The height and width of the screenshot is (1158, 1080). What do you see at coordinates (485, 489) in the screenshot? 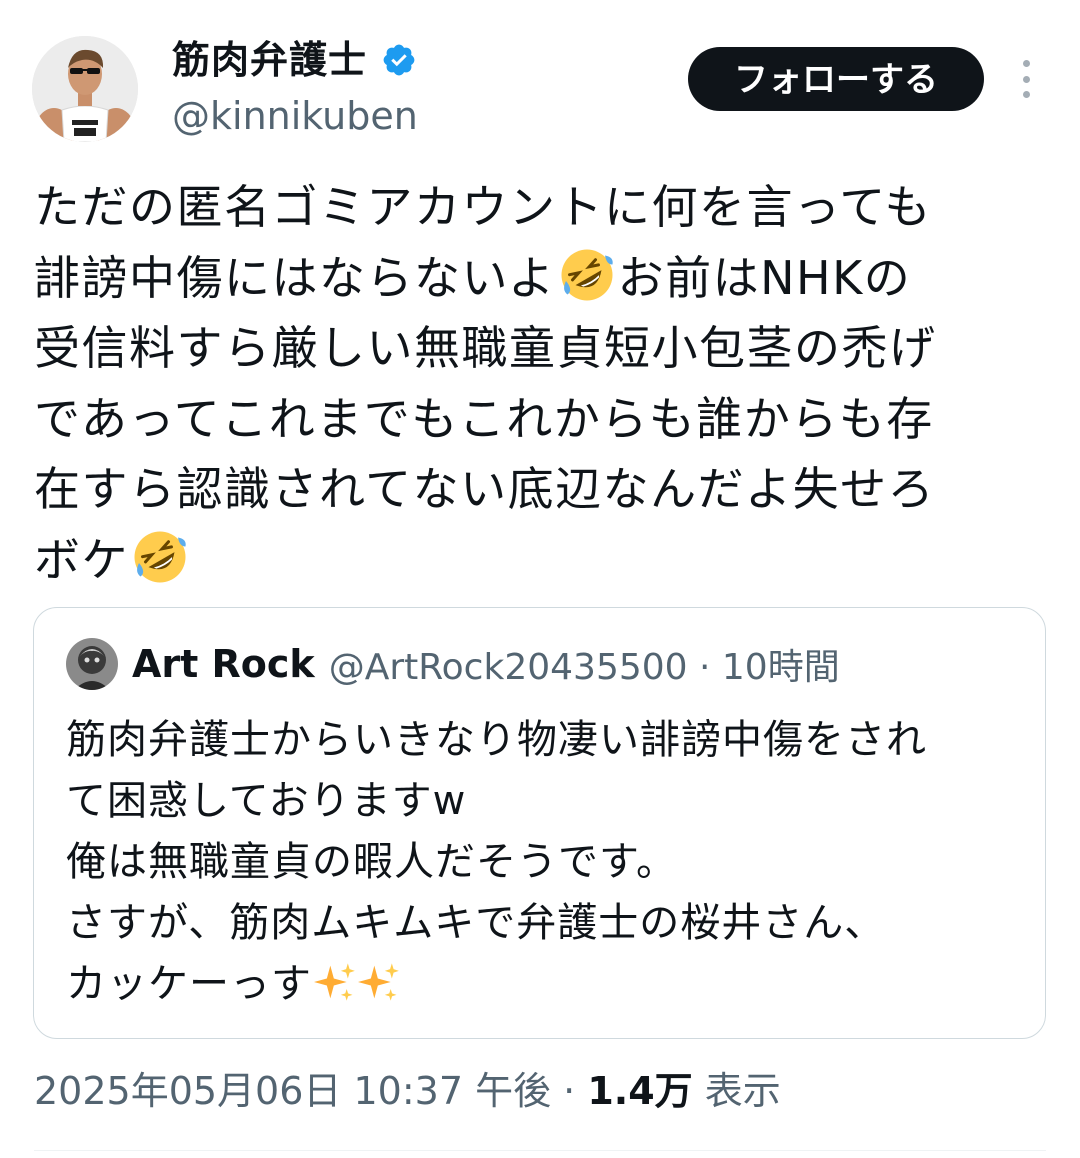
I see `tweet-line: 在すら認識されてない底辺なんだよ失せろ` at bounding box center [485, 489].